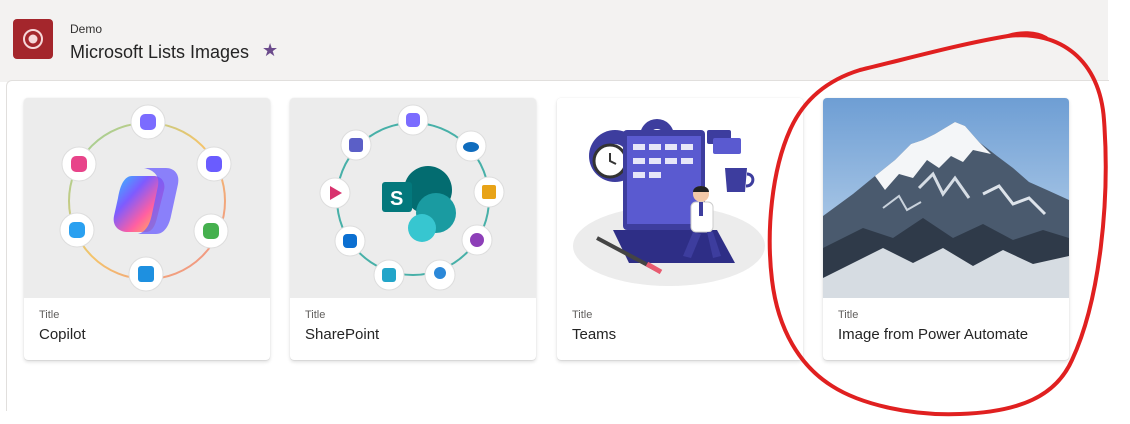  Describe the element at coordinates (342, 334) in the screenshot. I see `card-title: SharePoint` at that location.